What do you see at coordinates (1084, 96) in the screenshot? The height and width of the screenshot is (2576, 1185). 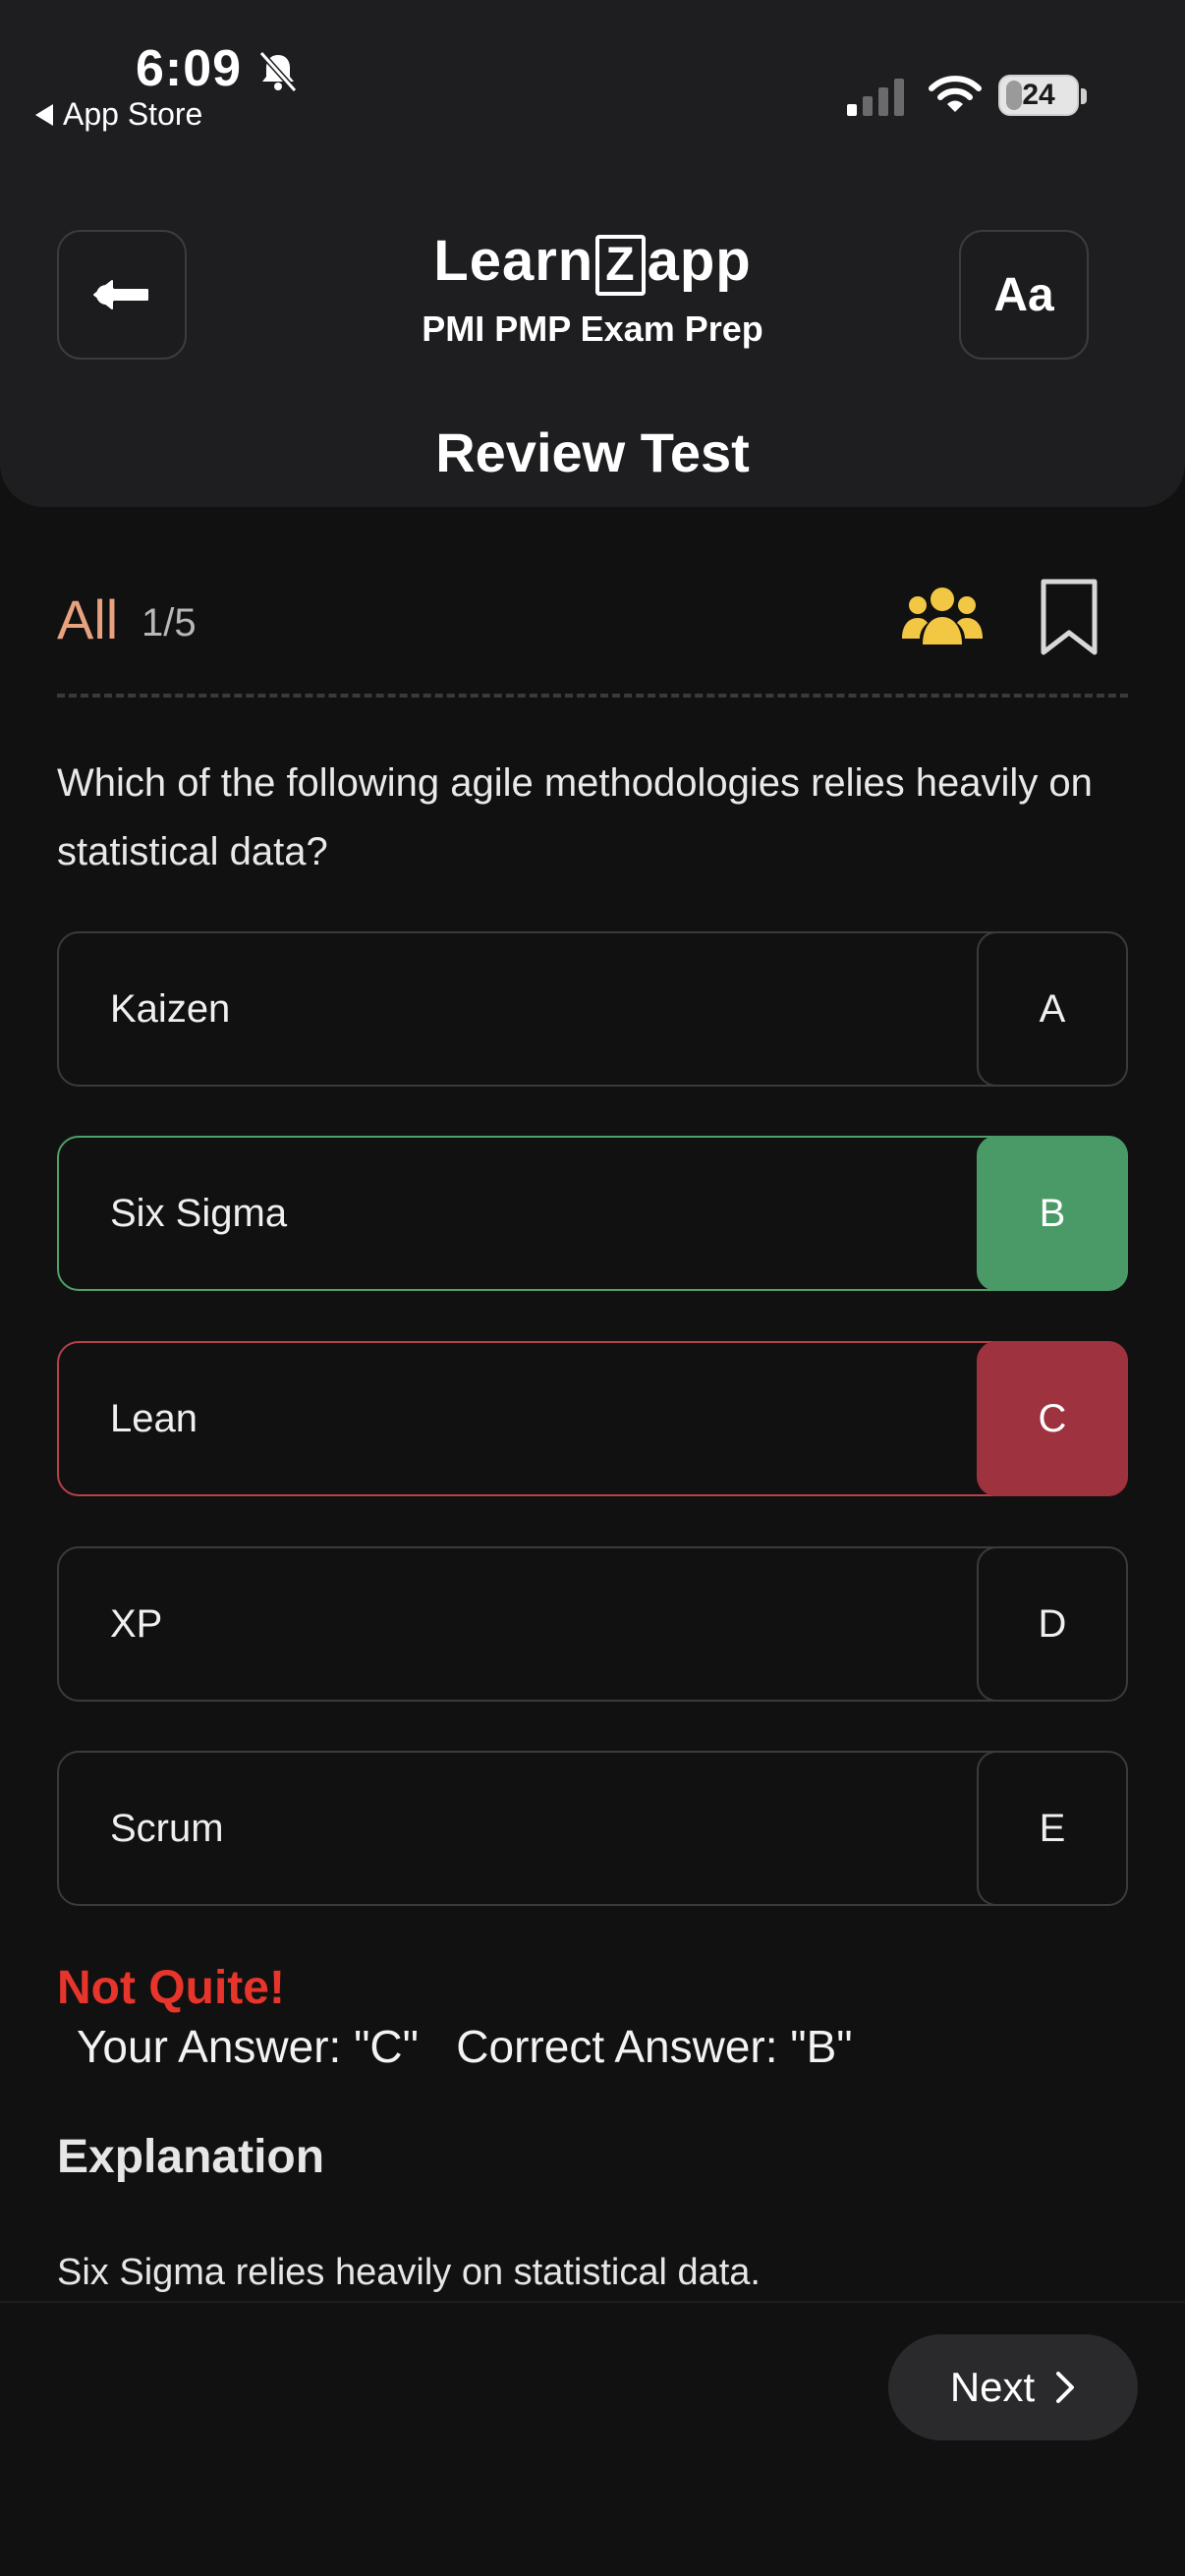 I see `battery-cap` at bounding box center [1084, 96].